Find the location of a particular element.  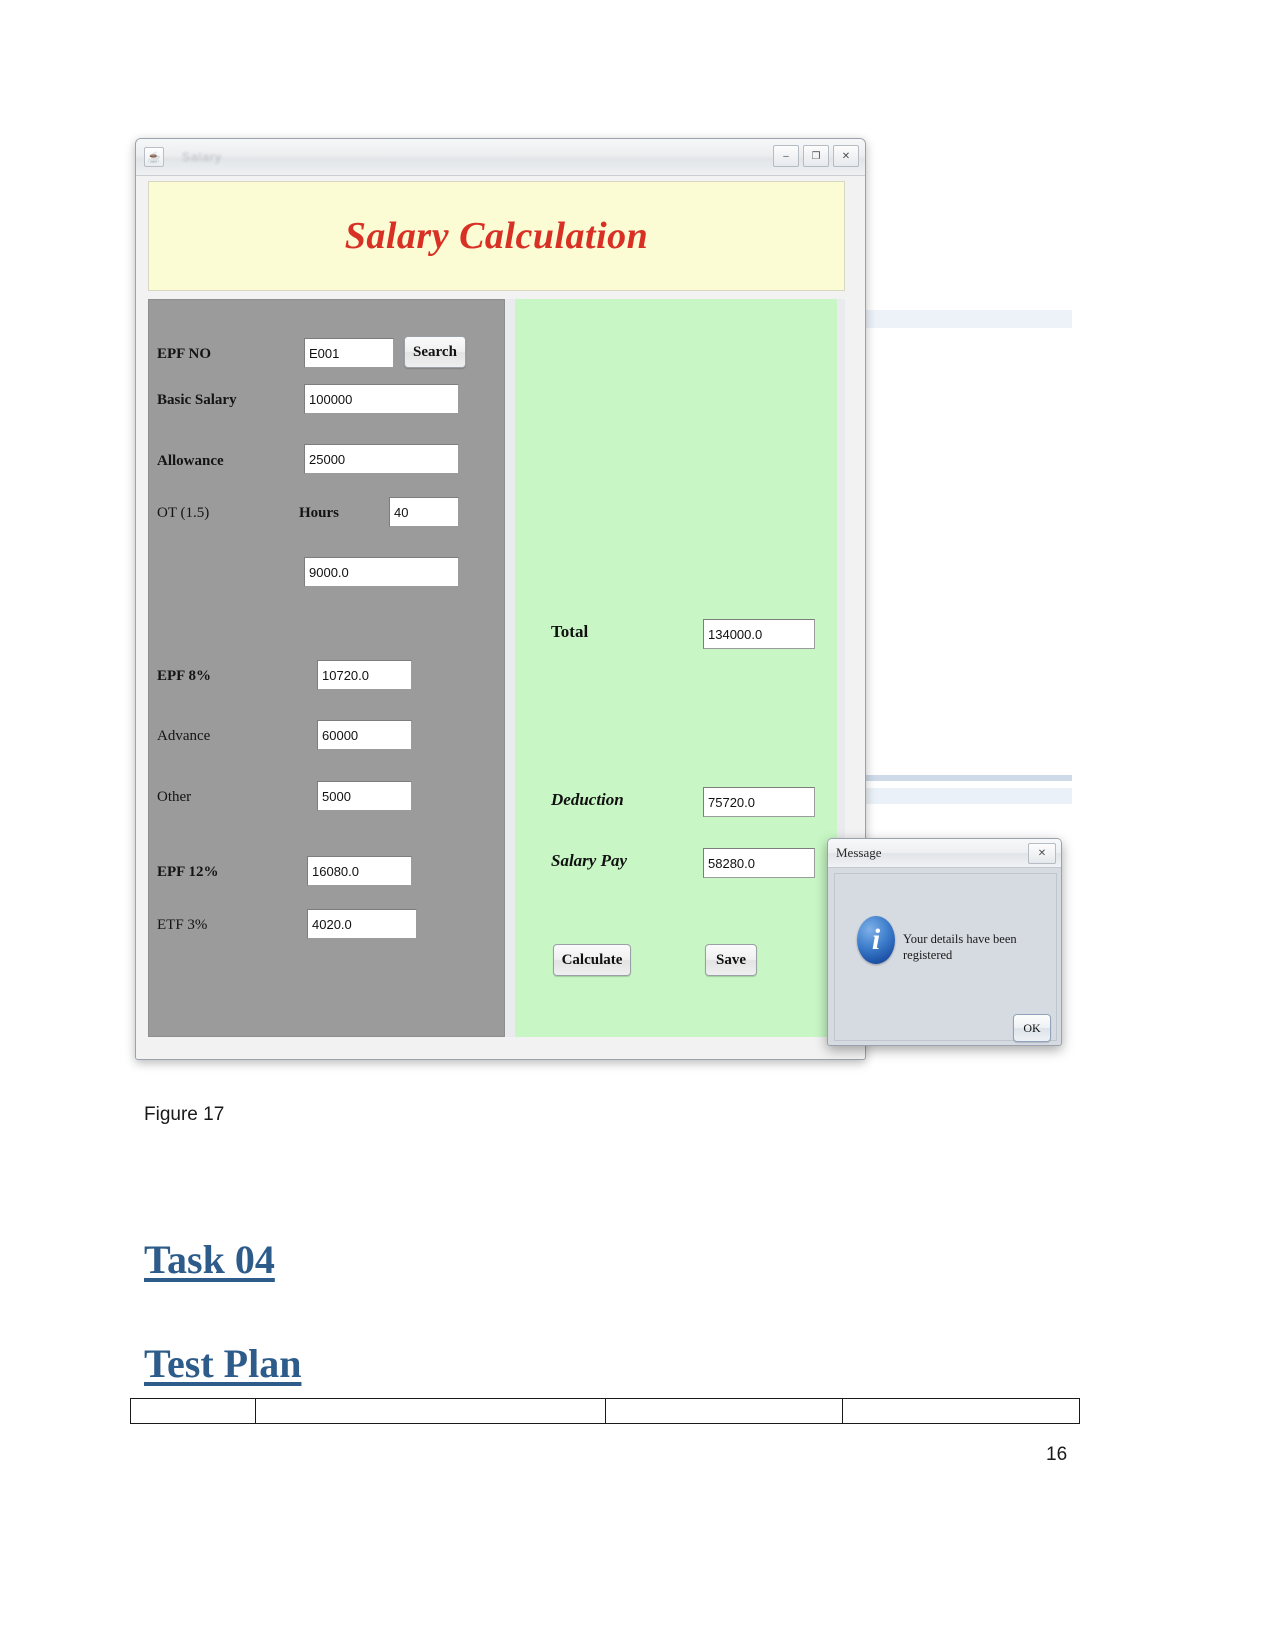

total-label: Total is located at coordinates (570, 631).